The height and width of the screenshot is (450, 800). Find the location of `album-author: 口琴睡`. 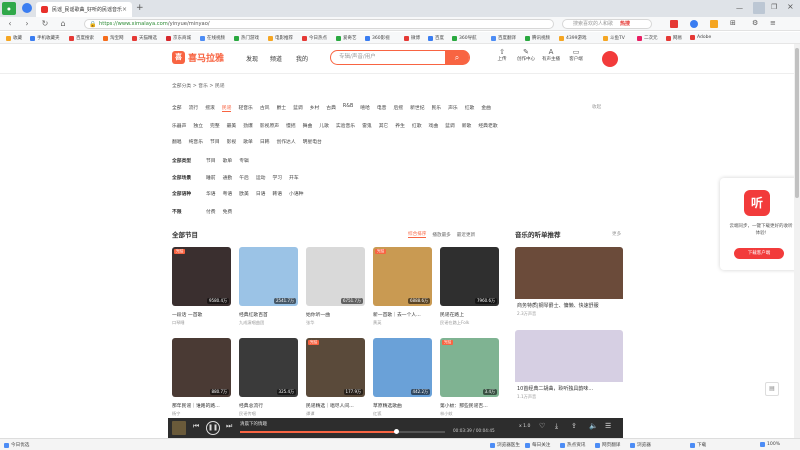

album-author: 口琴睡 is located at coordinates (201, 323).